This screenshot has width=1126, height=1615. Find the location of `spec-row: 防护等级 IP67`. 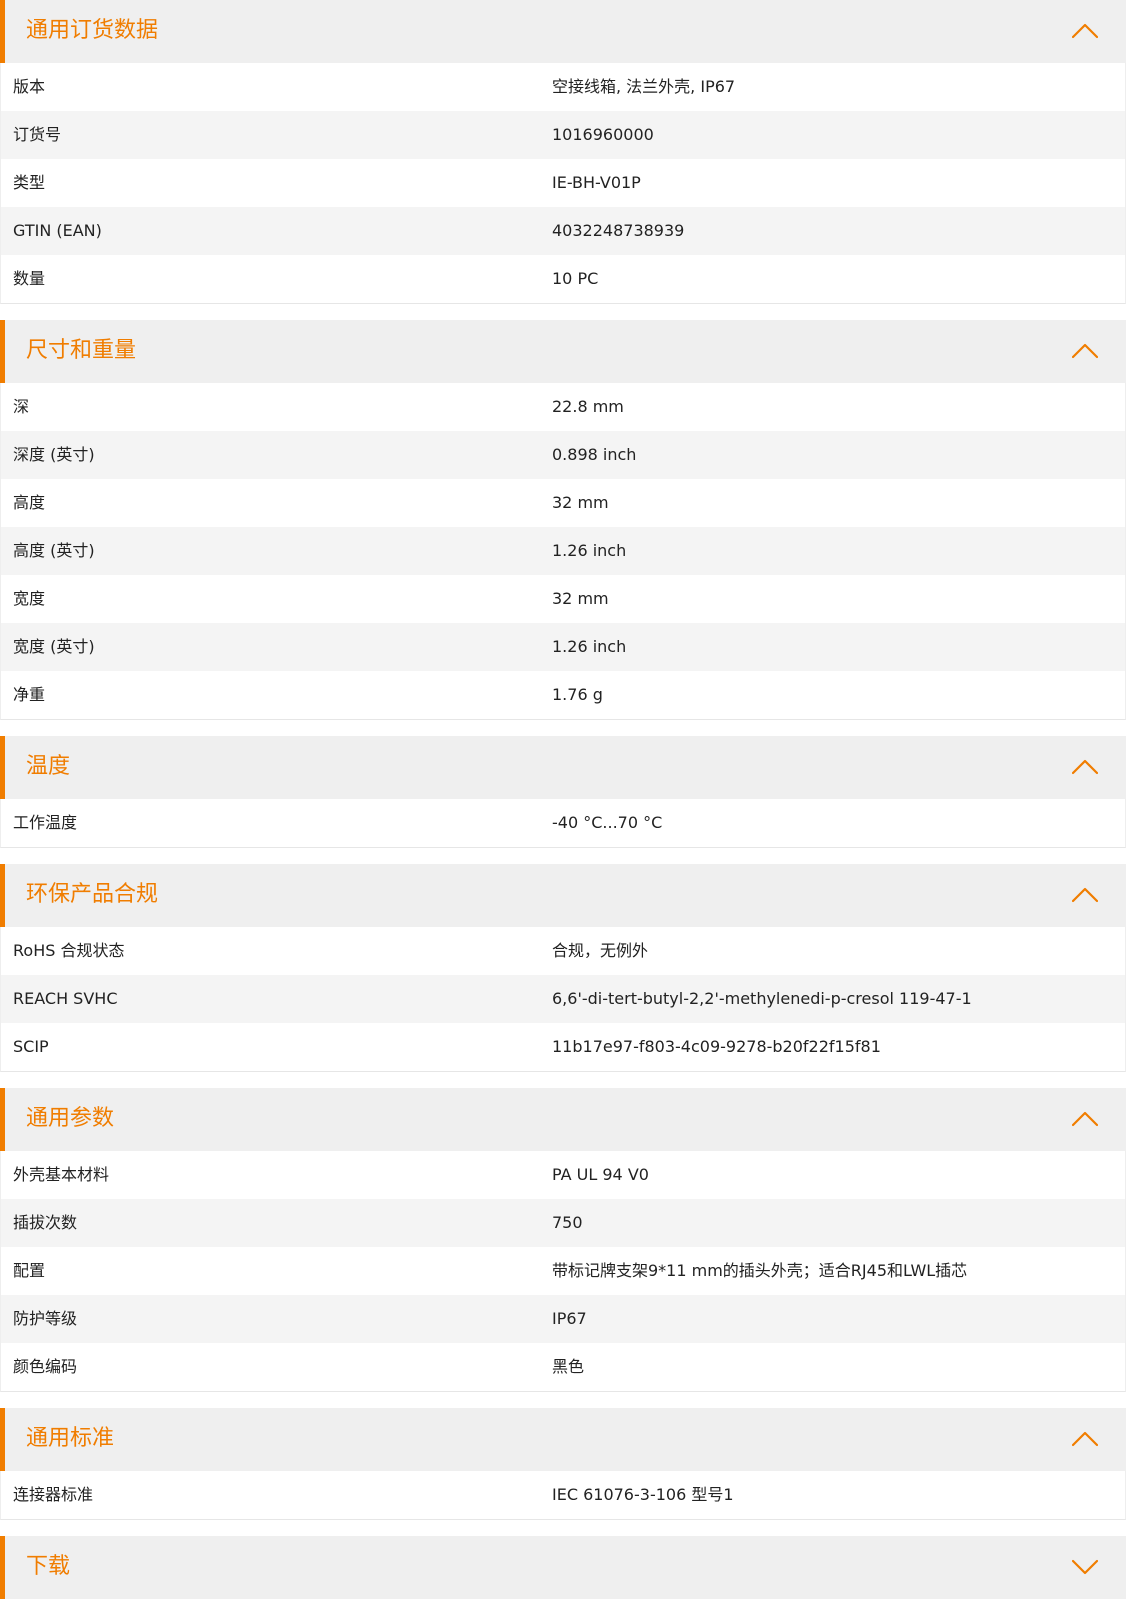

spec-row: 防护等级 IP67 is located at coordinates (563, 1319).